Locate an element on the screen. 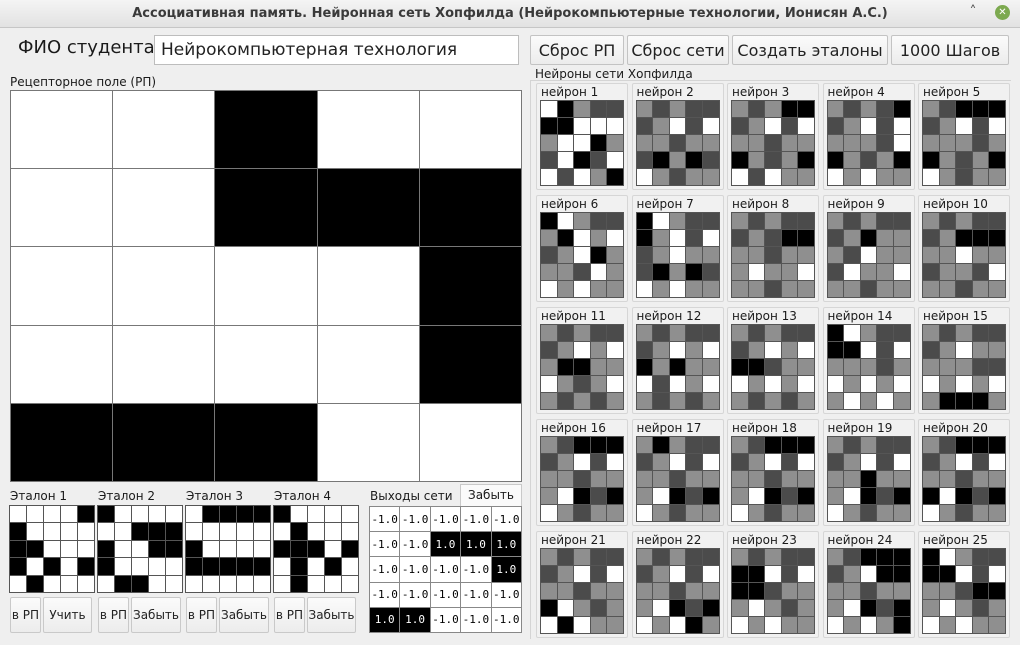 This screenshot has width=1020, height=645. etalon-4-grid is located at coordinates (316, 549).